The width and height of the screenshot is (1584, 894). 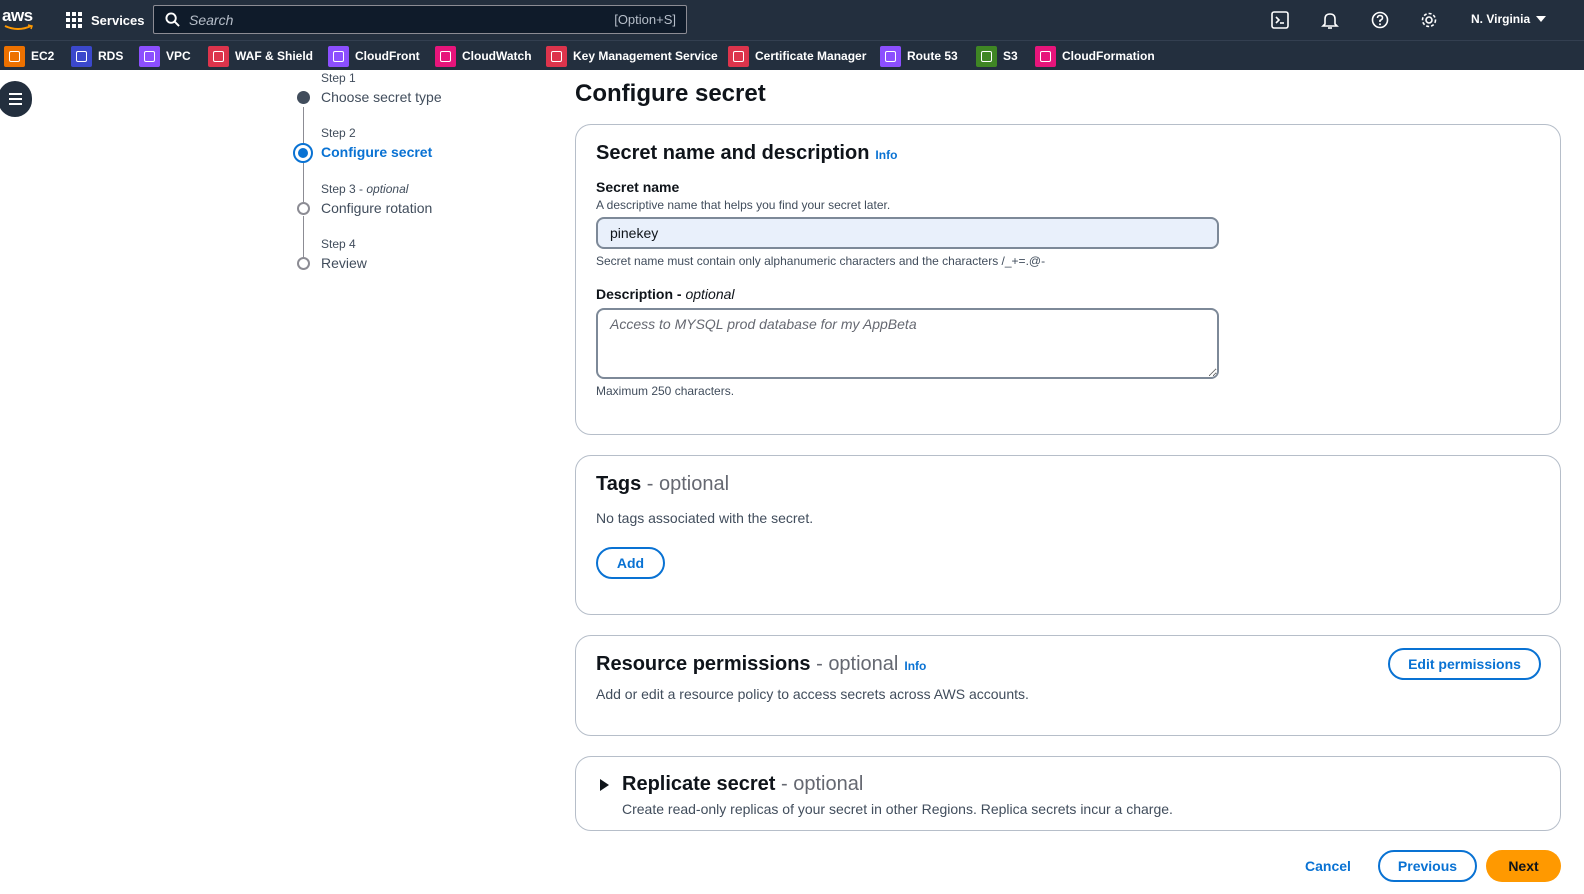 What do you see at coordinates (74, 20) in the screenshot?
I see `grid-icon` at bounding box center [74, 20].